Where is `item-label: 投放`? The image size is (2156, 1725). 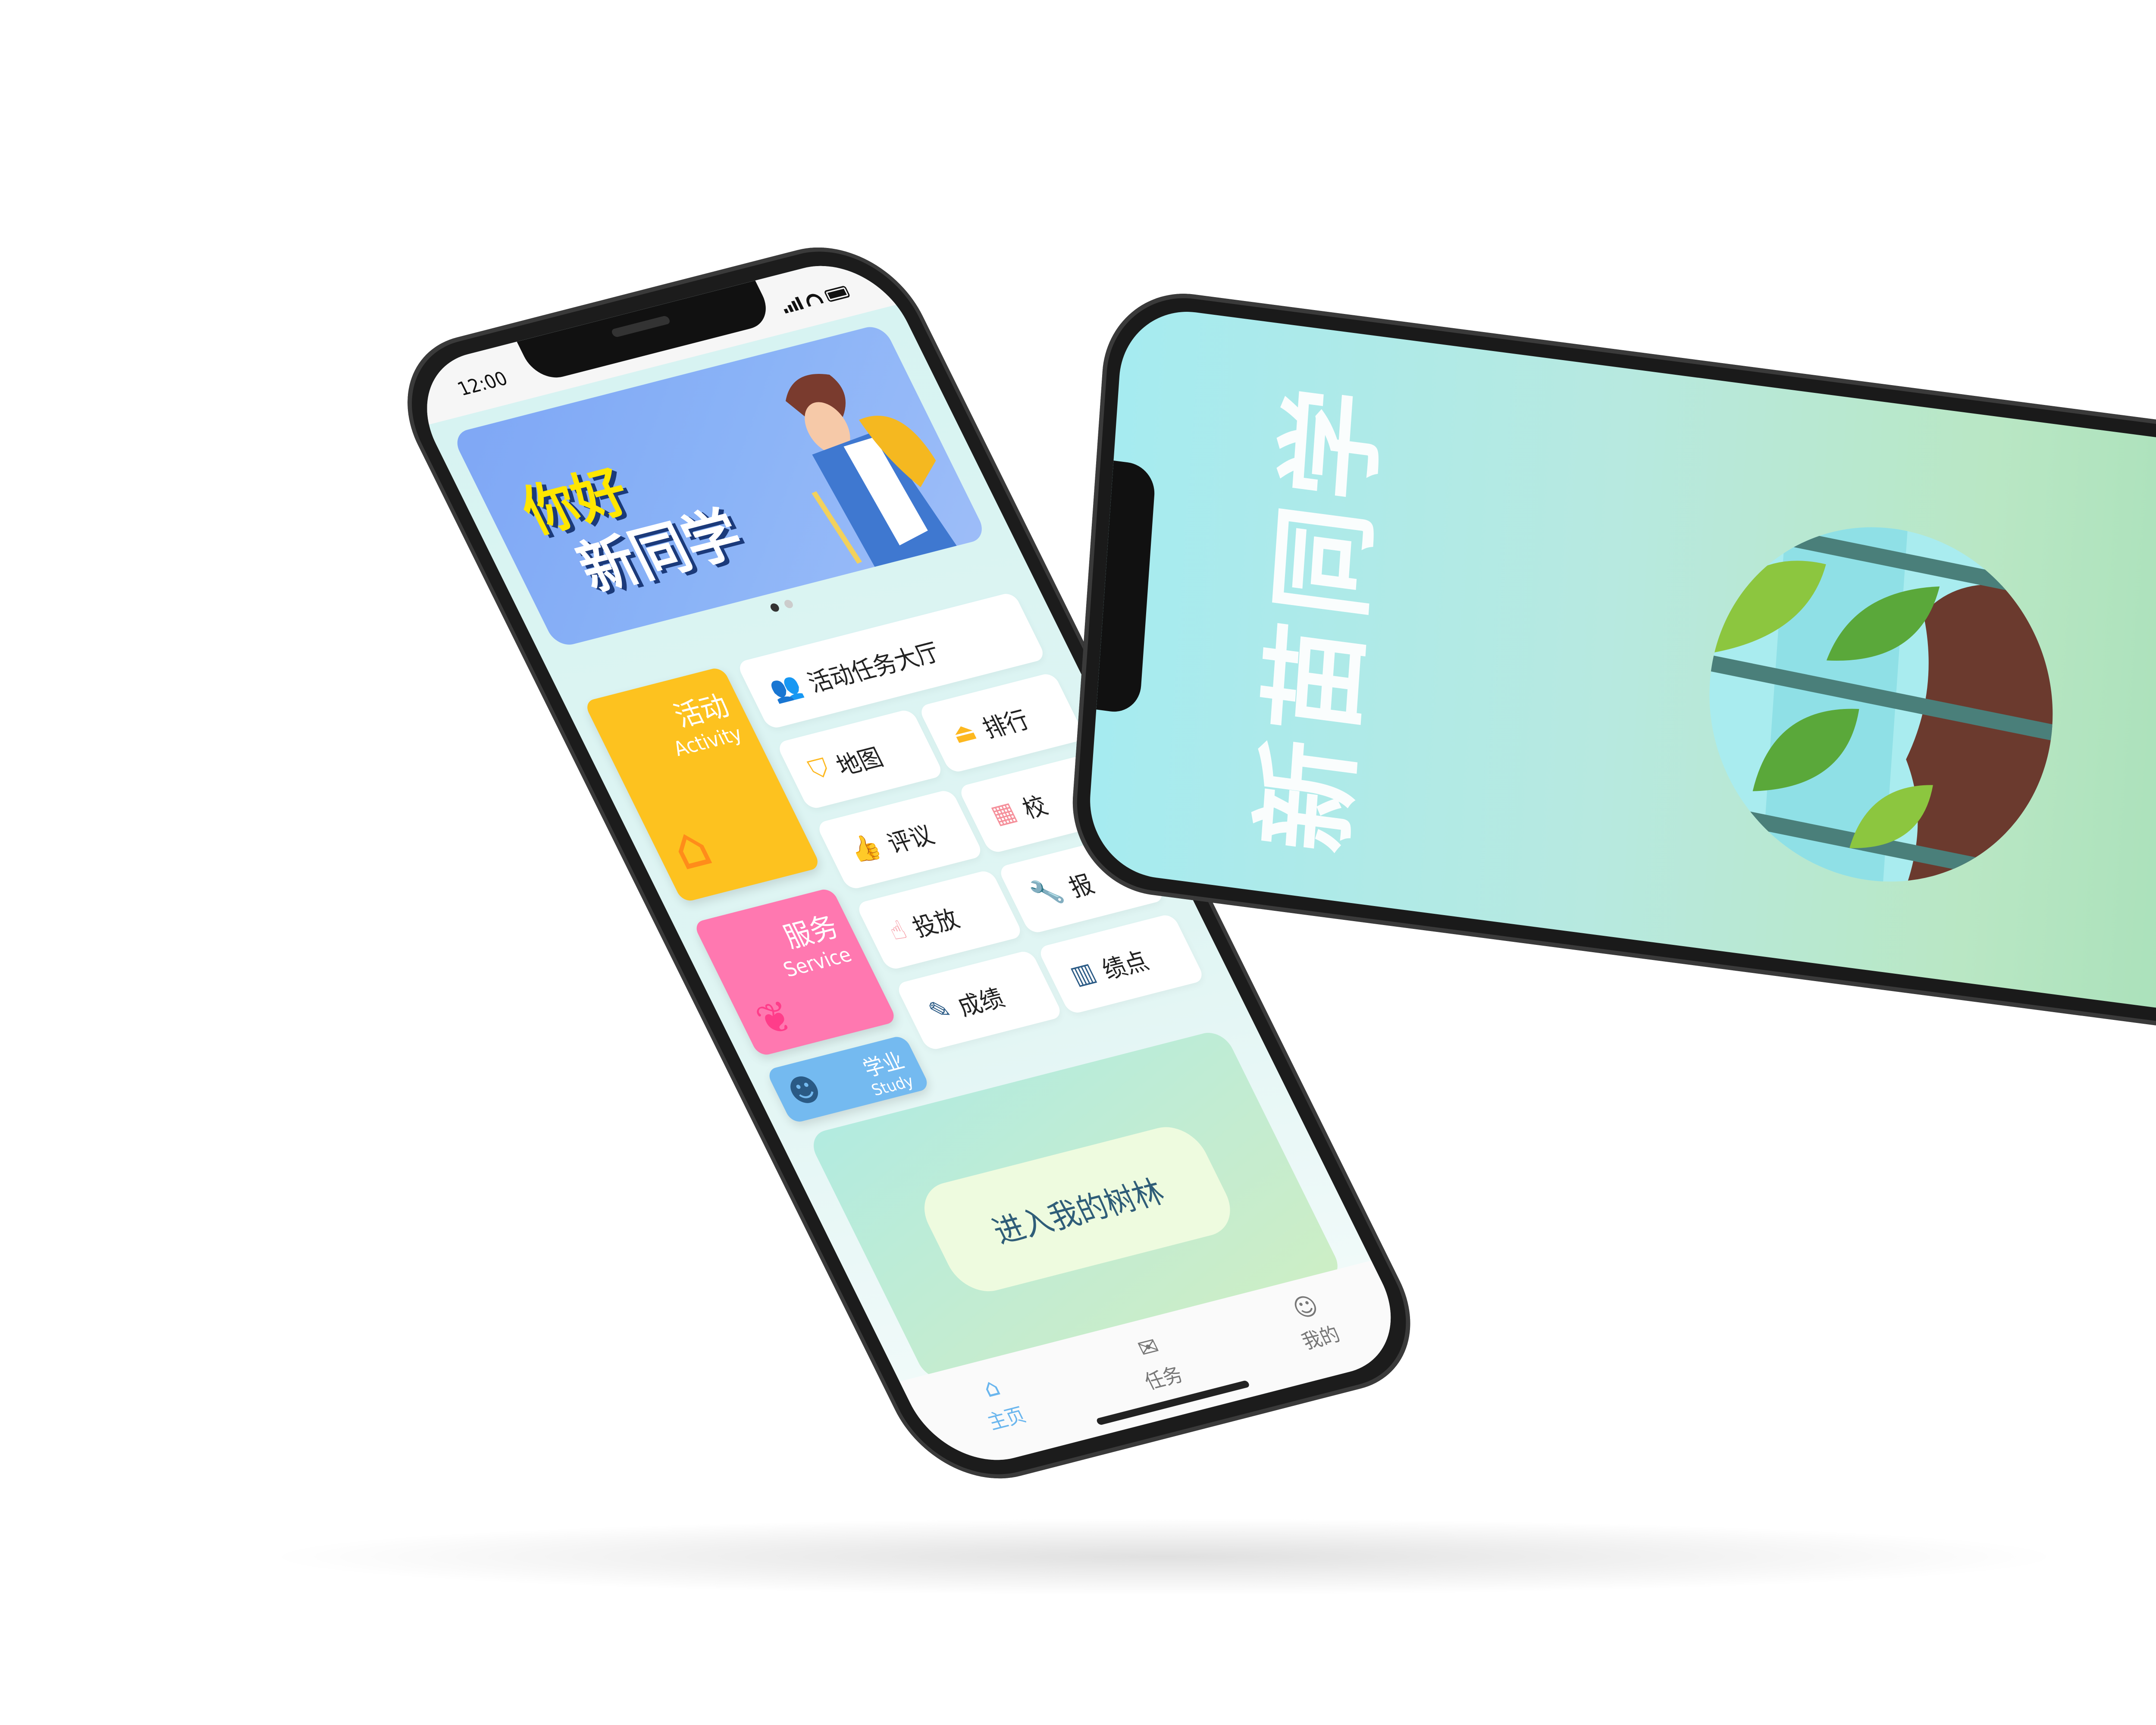 item-label: 投放 is located at coordinates (936, 924).